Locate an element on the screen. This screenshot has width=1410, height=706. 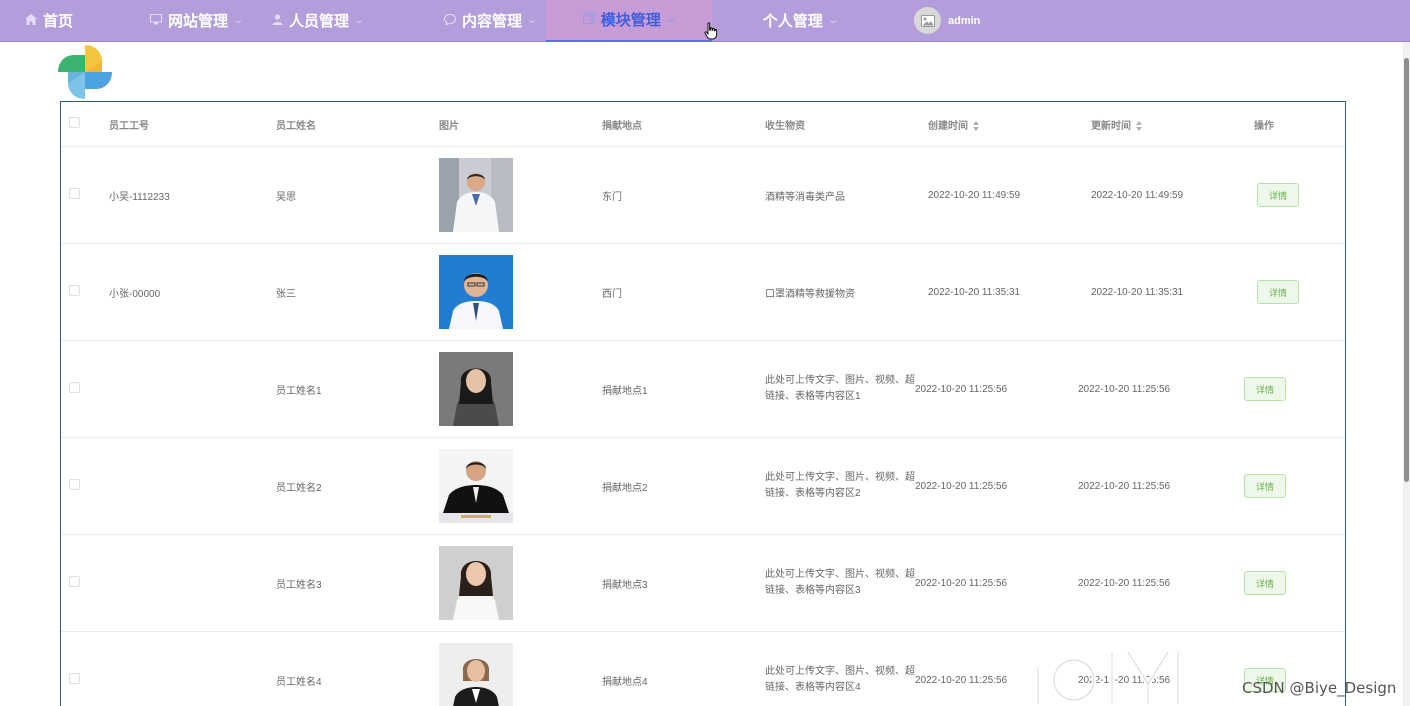
monitor-icon is located at coordinates (156, 20).